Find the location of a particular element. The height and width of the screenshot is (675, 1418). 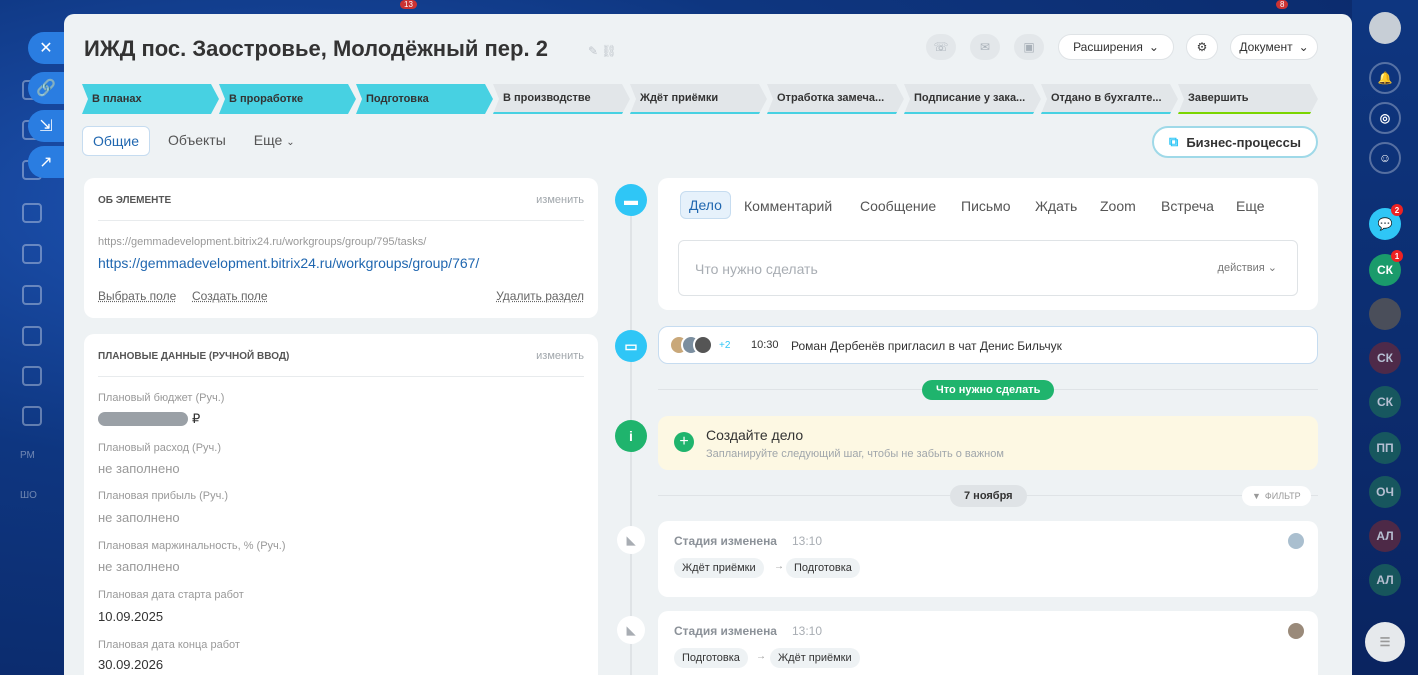

card-icon is located at coordinates (32, 336).